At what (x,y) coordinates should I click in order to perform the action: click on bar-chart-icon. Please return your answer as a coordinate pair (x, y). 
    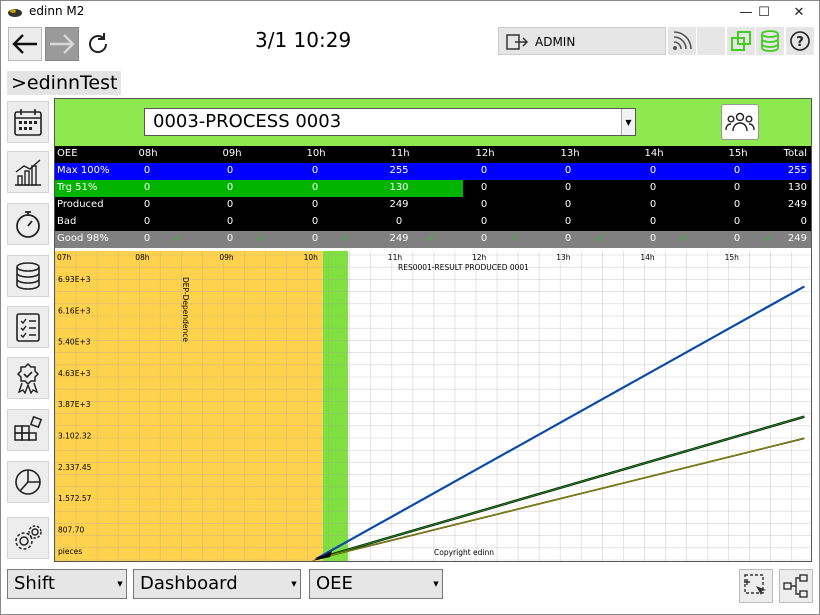
    Looking at the image, I should click on (28, 172).